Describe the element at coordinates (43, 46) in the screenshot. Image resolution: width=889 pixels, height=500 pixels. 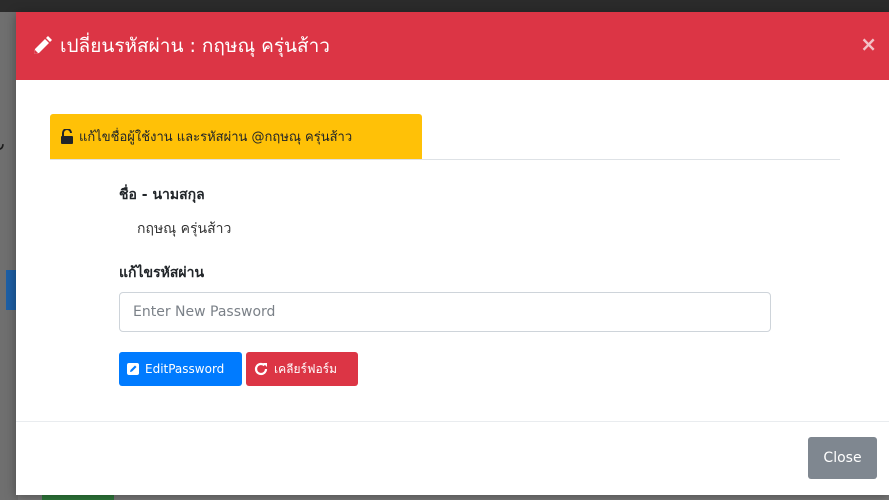
I see `pencil-icon` at that location.